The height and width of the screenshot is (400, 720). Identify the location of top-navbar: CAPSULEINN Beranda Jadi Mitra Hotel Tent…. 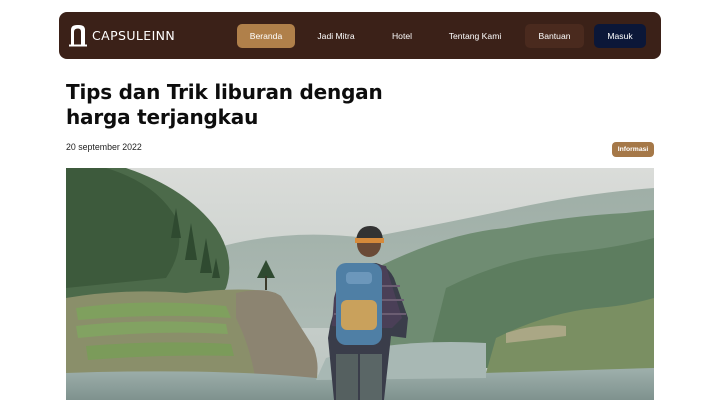
(360, 35).